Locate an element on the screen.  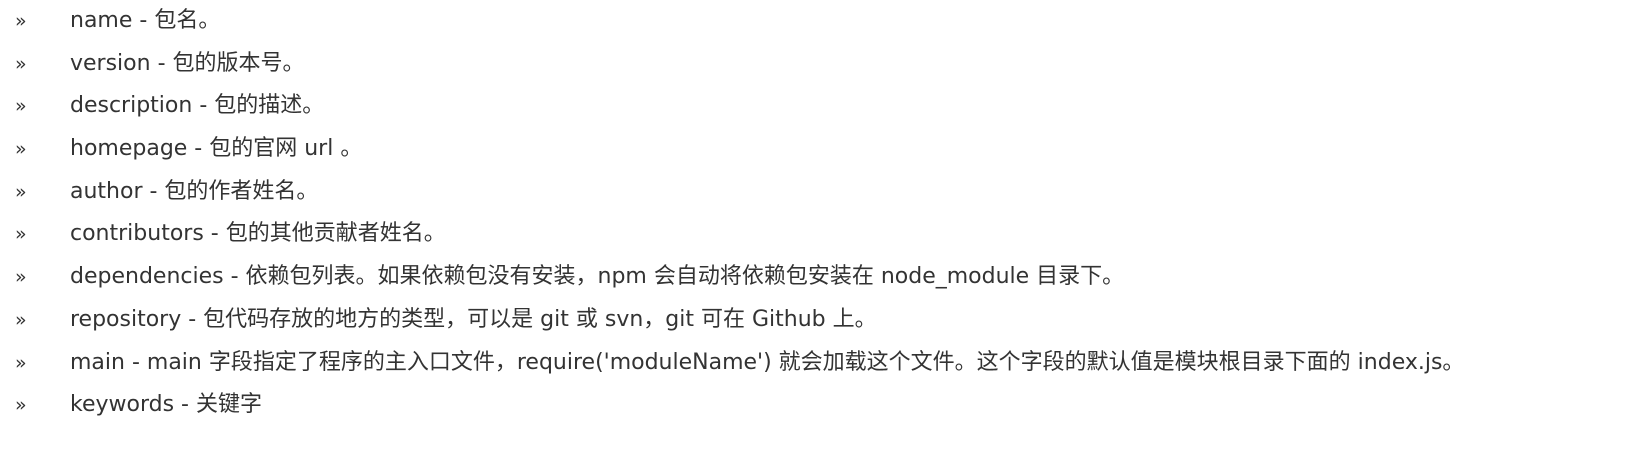
list-item: » name - 包名。 is located at coordinates (822, 21).